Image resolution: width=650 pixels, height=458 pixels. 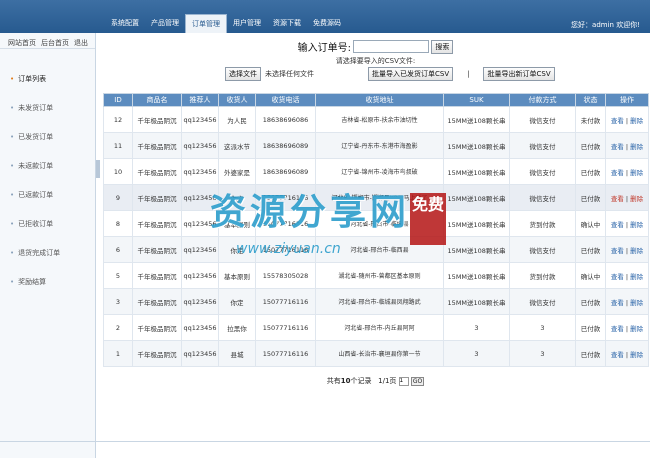 What do you see at coordinates (47, 79) in the screenshot?
I see `sidebar-item-order-list: 订单列表` at bounding box center [47, 79].